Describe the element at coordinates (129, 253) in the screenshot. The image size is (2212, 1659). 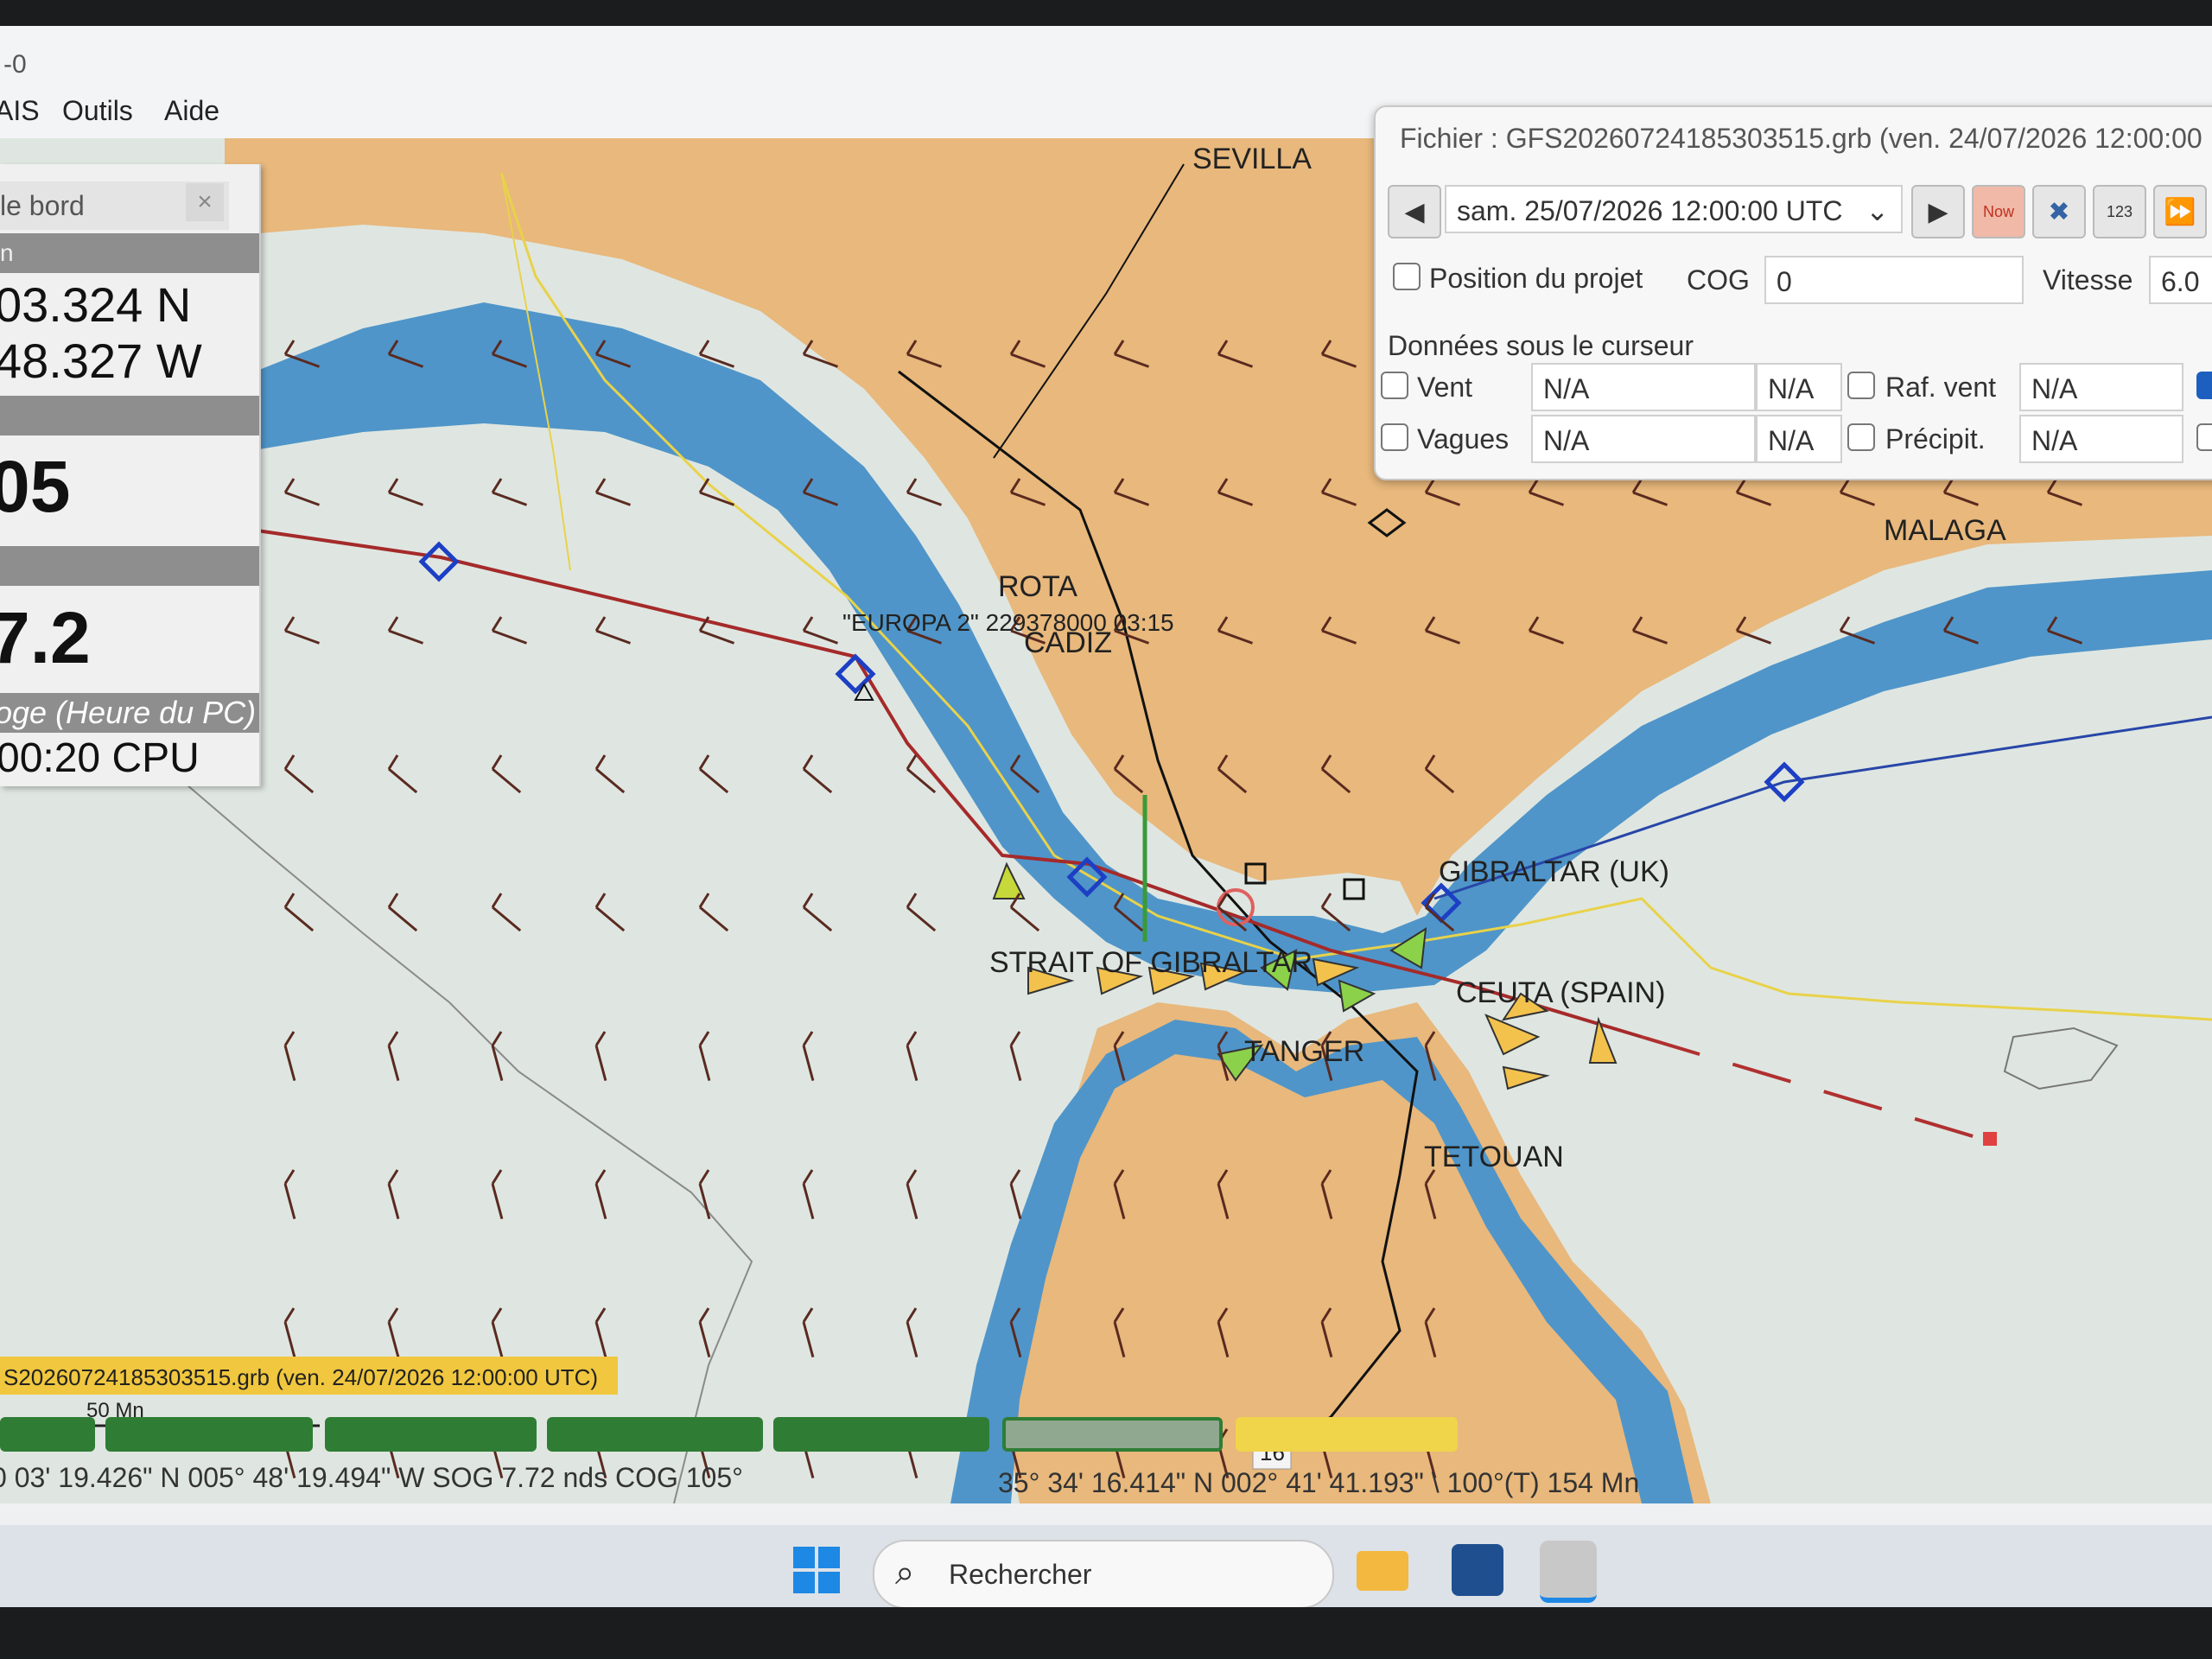
I see `dashboard-section-bar: n` at that location.